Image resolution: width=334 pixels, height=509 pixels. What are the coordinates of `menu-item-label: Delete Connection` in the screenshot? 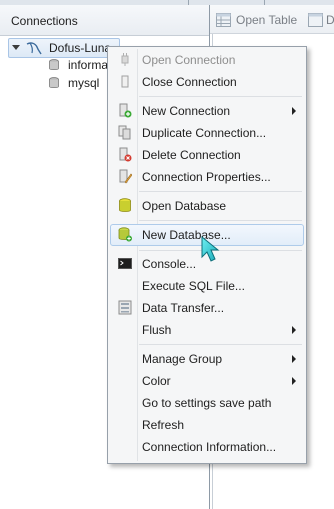 It's located at (191, 155).